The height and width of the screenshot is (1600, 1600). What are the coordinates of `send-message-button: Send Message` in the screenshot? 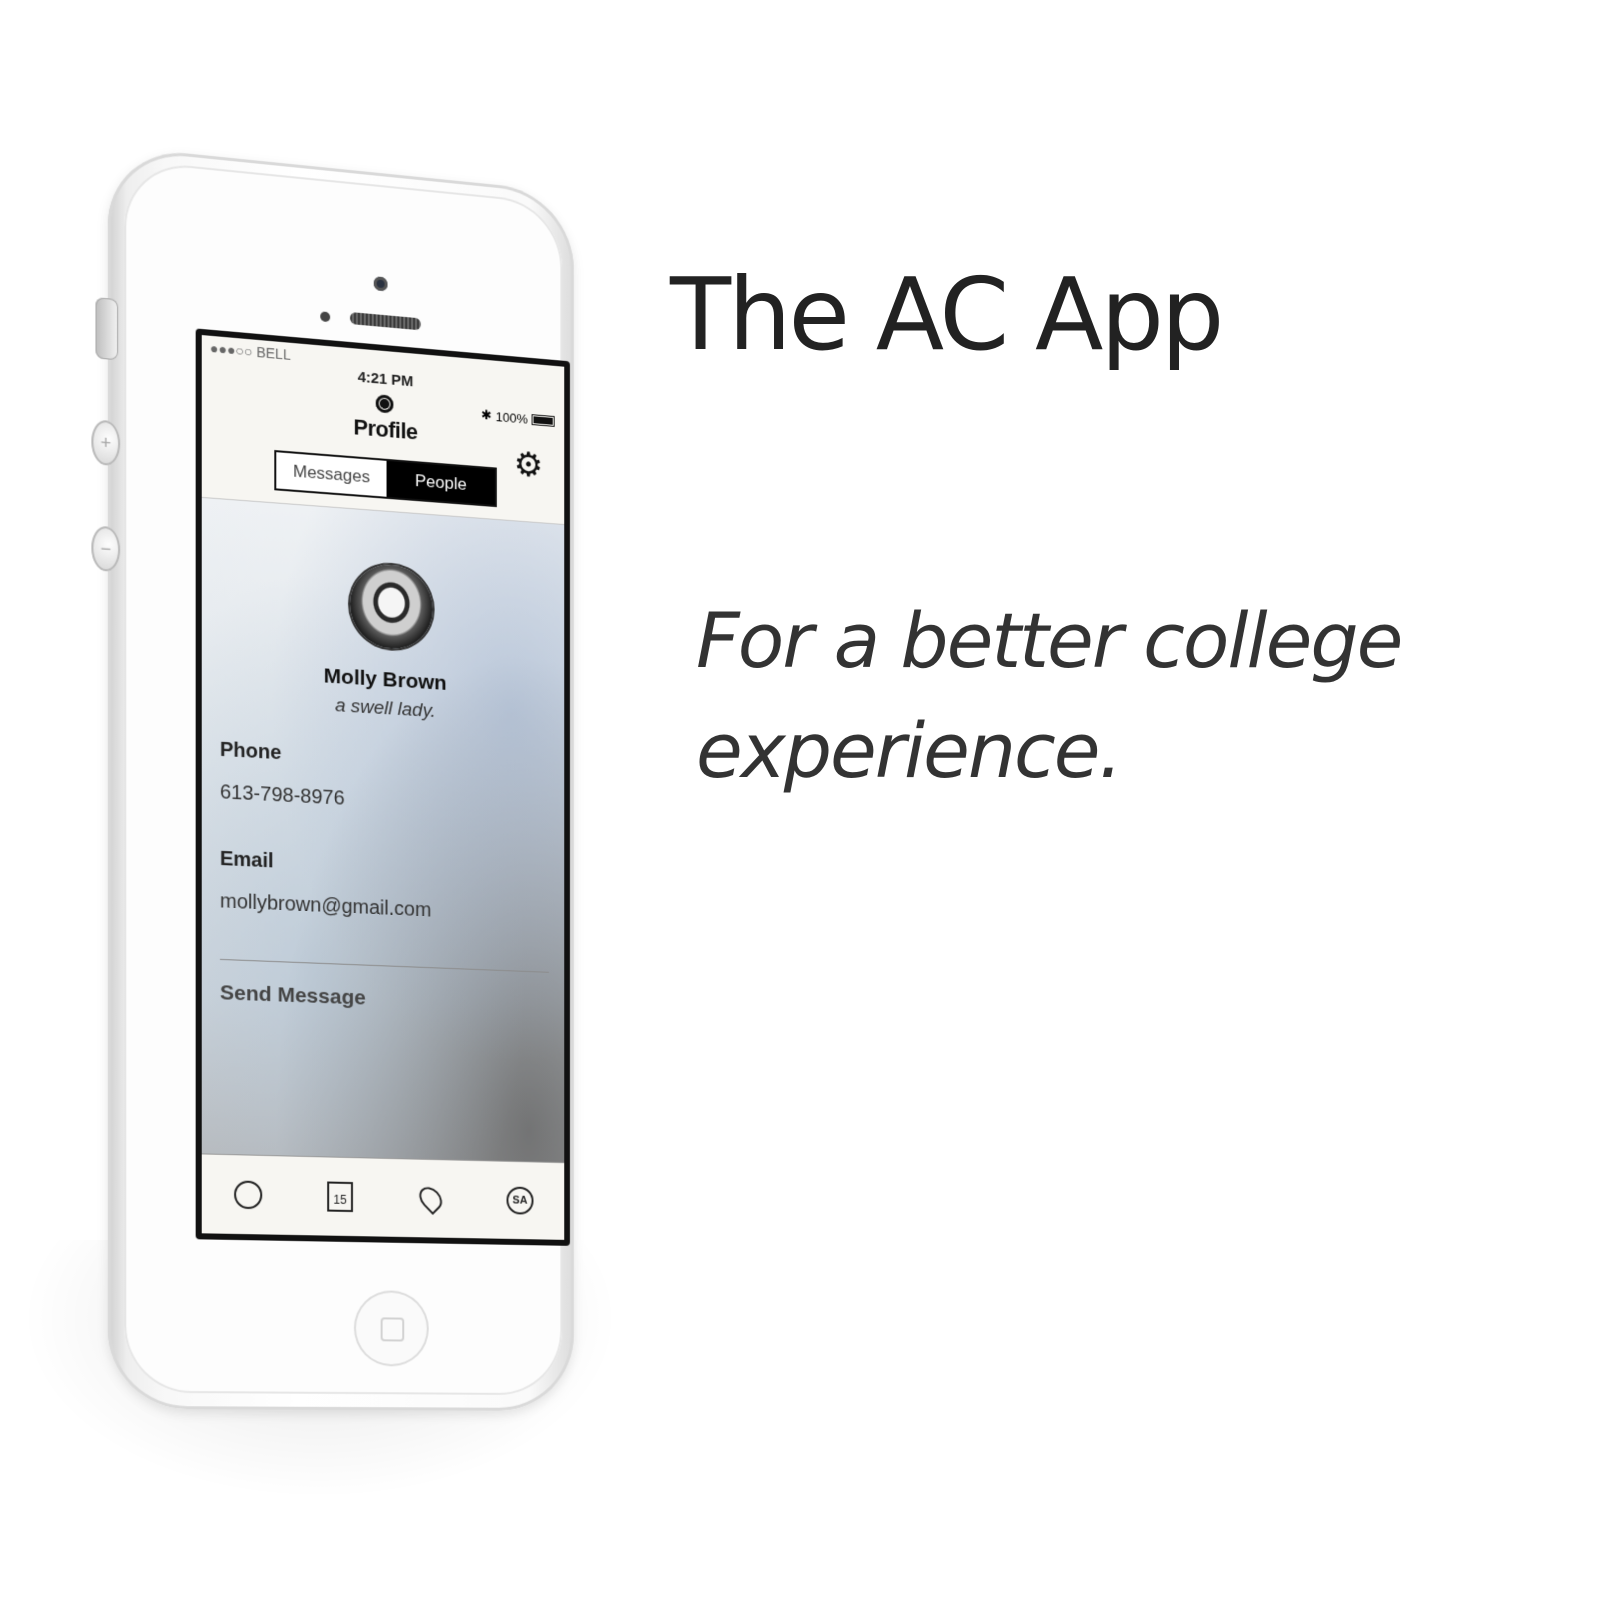 It's located at (293, 995).